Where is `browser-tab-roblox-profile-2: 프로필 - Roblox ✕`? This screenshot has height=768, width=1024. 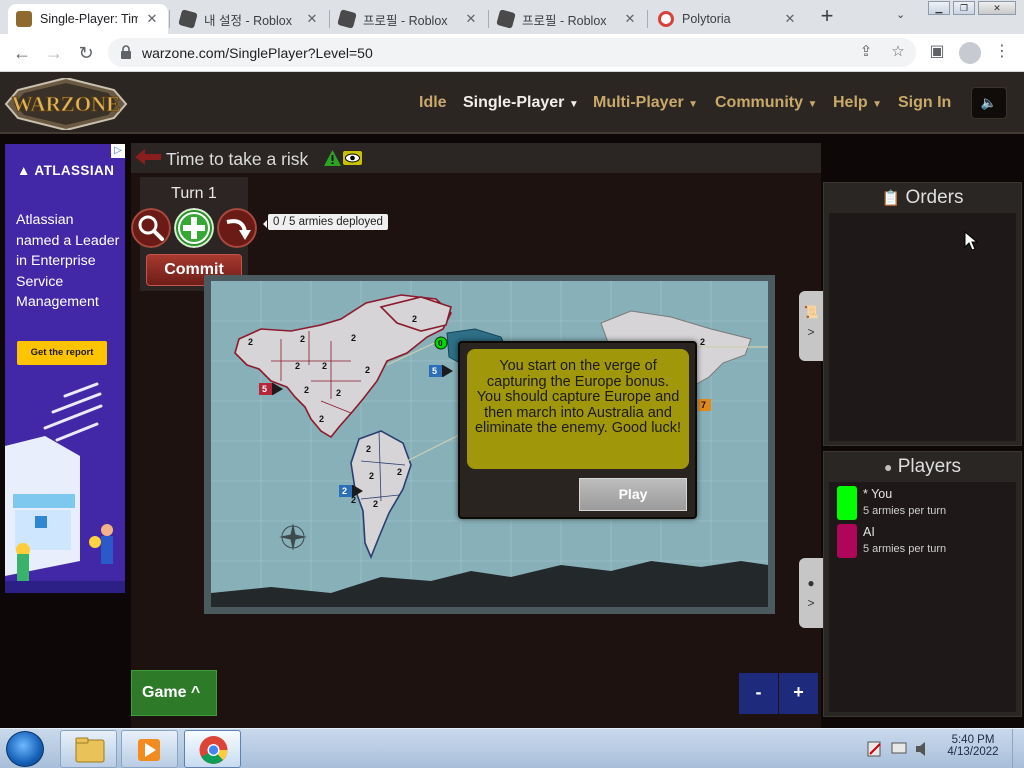
browser-tab-roblox-profile-2: 프로필 - Roblox ✕ is located at coordinates (568, 19).